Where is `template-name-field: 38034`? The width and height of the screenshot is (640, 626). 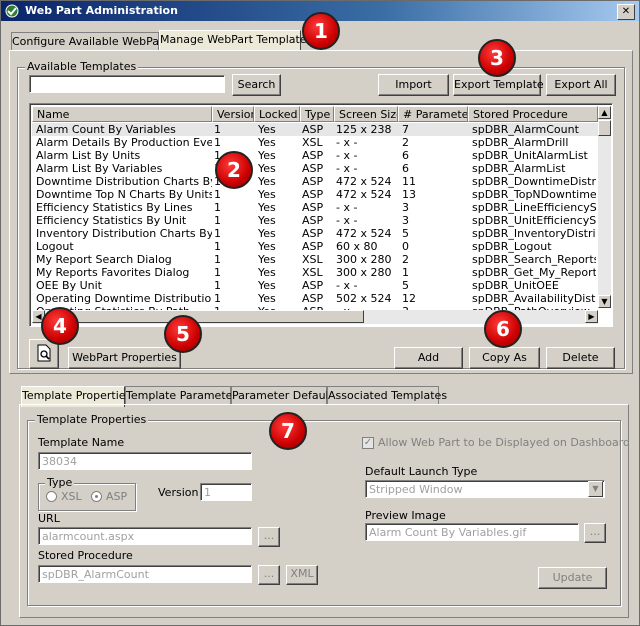
template-name-field: 38034 is located at coordinates (145, 461).